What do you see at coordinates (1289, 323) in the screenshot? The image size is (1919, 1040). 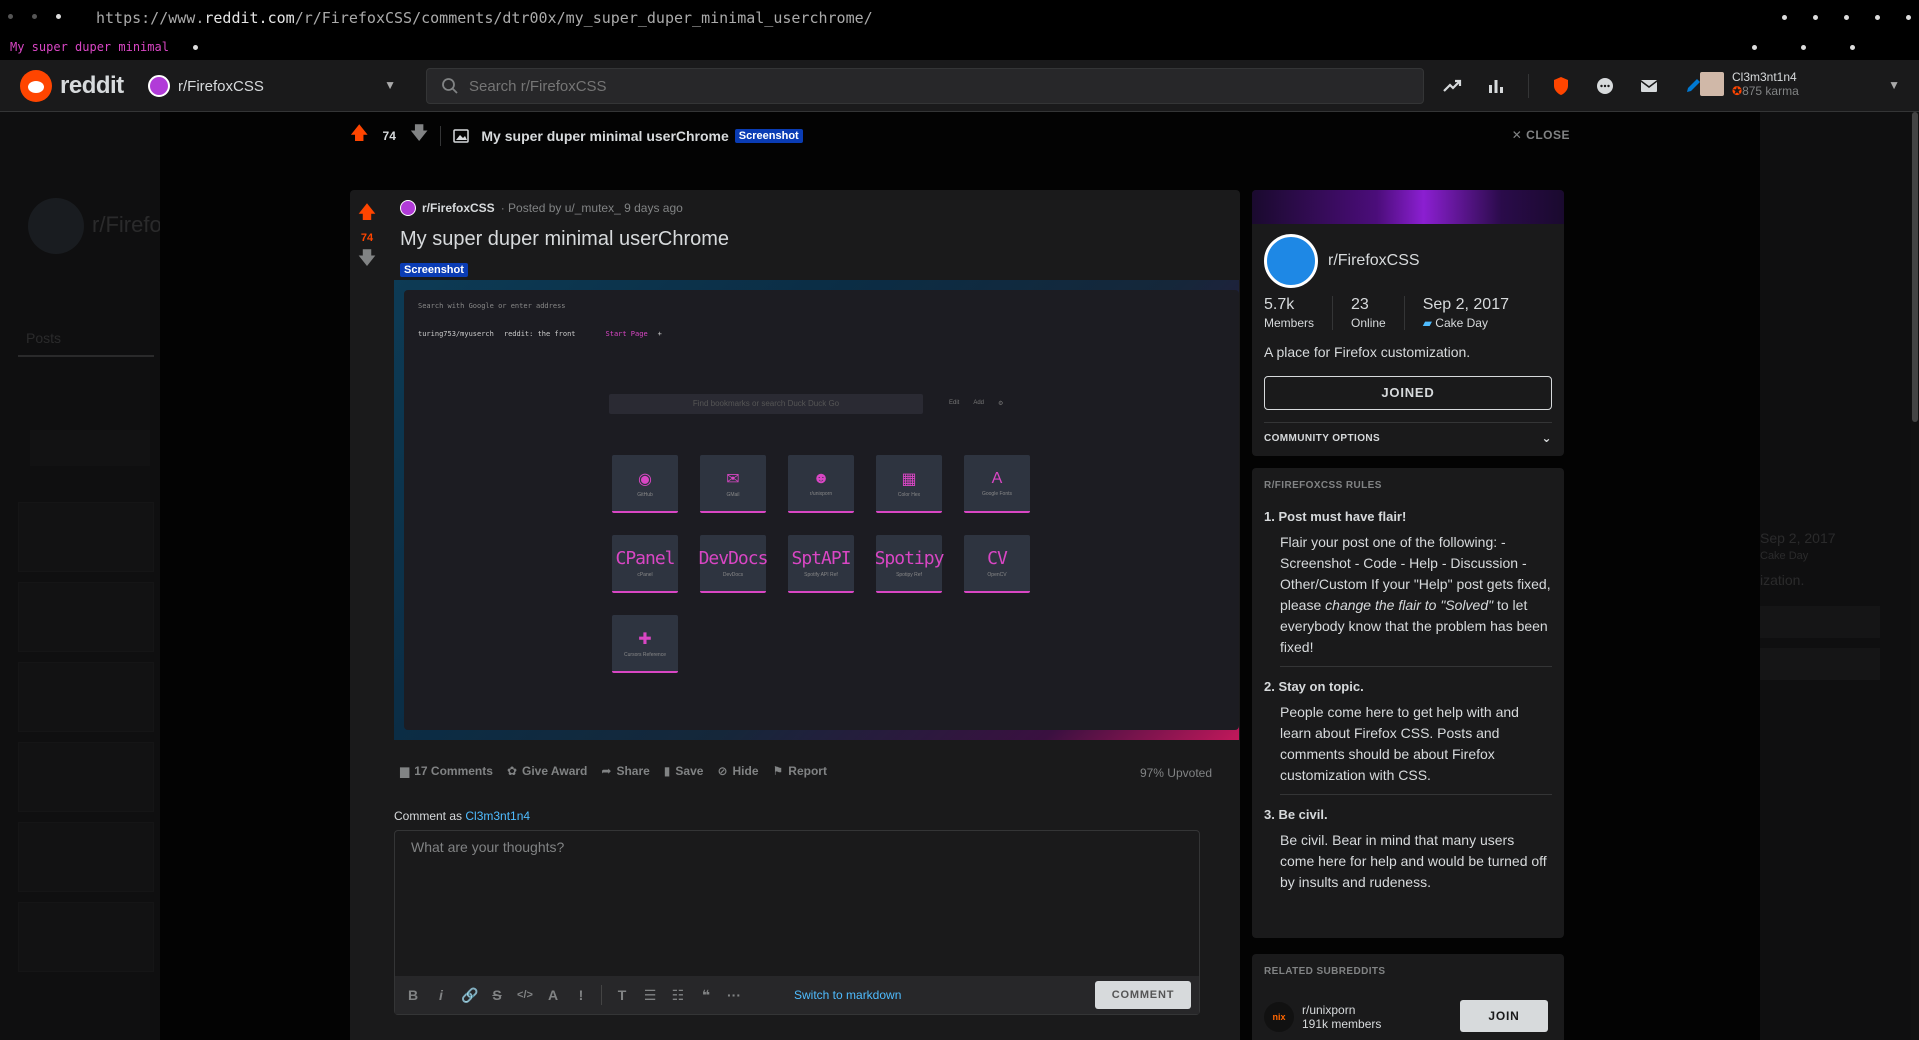 I see `members-label: Members` at bounding box center [1289, 323].